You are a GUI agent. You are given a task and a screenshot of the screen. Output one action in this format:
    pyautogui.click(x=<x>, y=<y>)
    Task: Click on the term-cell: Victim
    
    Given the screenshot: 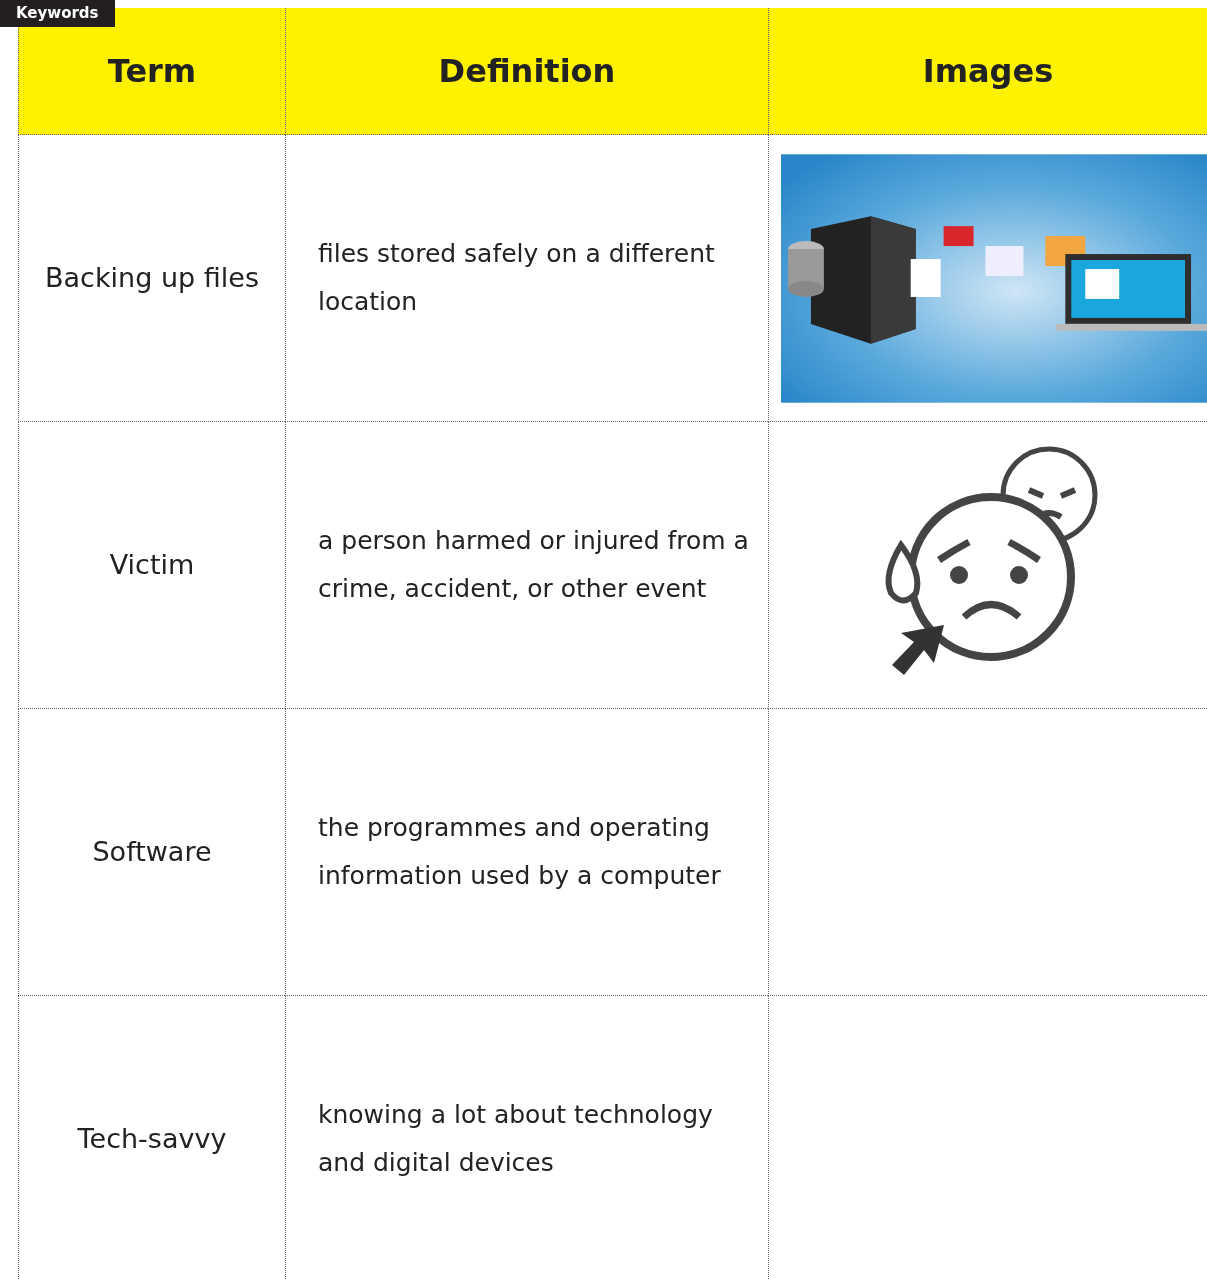 What is the action you would take?
    pyautogui.click(x=151, y=565)
    